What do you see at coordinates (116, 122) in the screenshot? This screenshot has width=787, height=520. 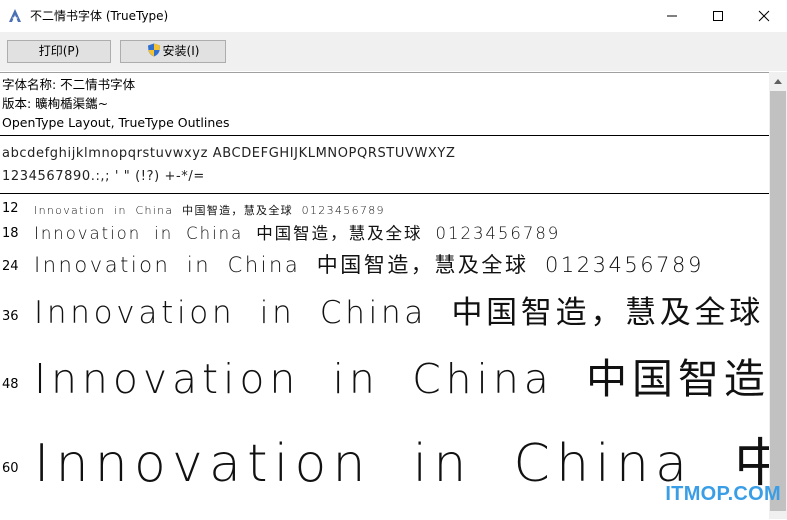 I see `font-type-line: OpenType Layout, TrueType Outlines` at bounding box center [116, 122].